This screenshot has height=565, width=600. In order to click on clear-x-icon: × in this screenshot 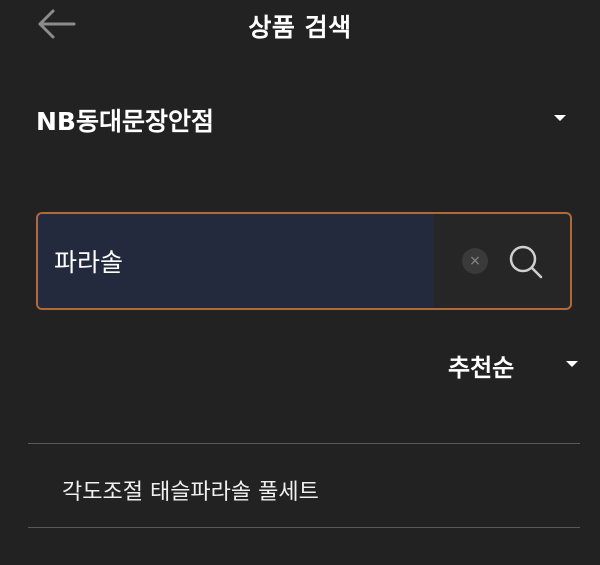, I will do `click(475, 261)`.